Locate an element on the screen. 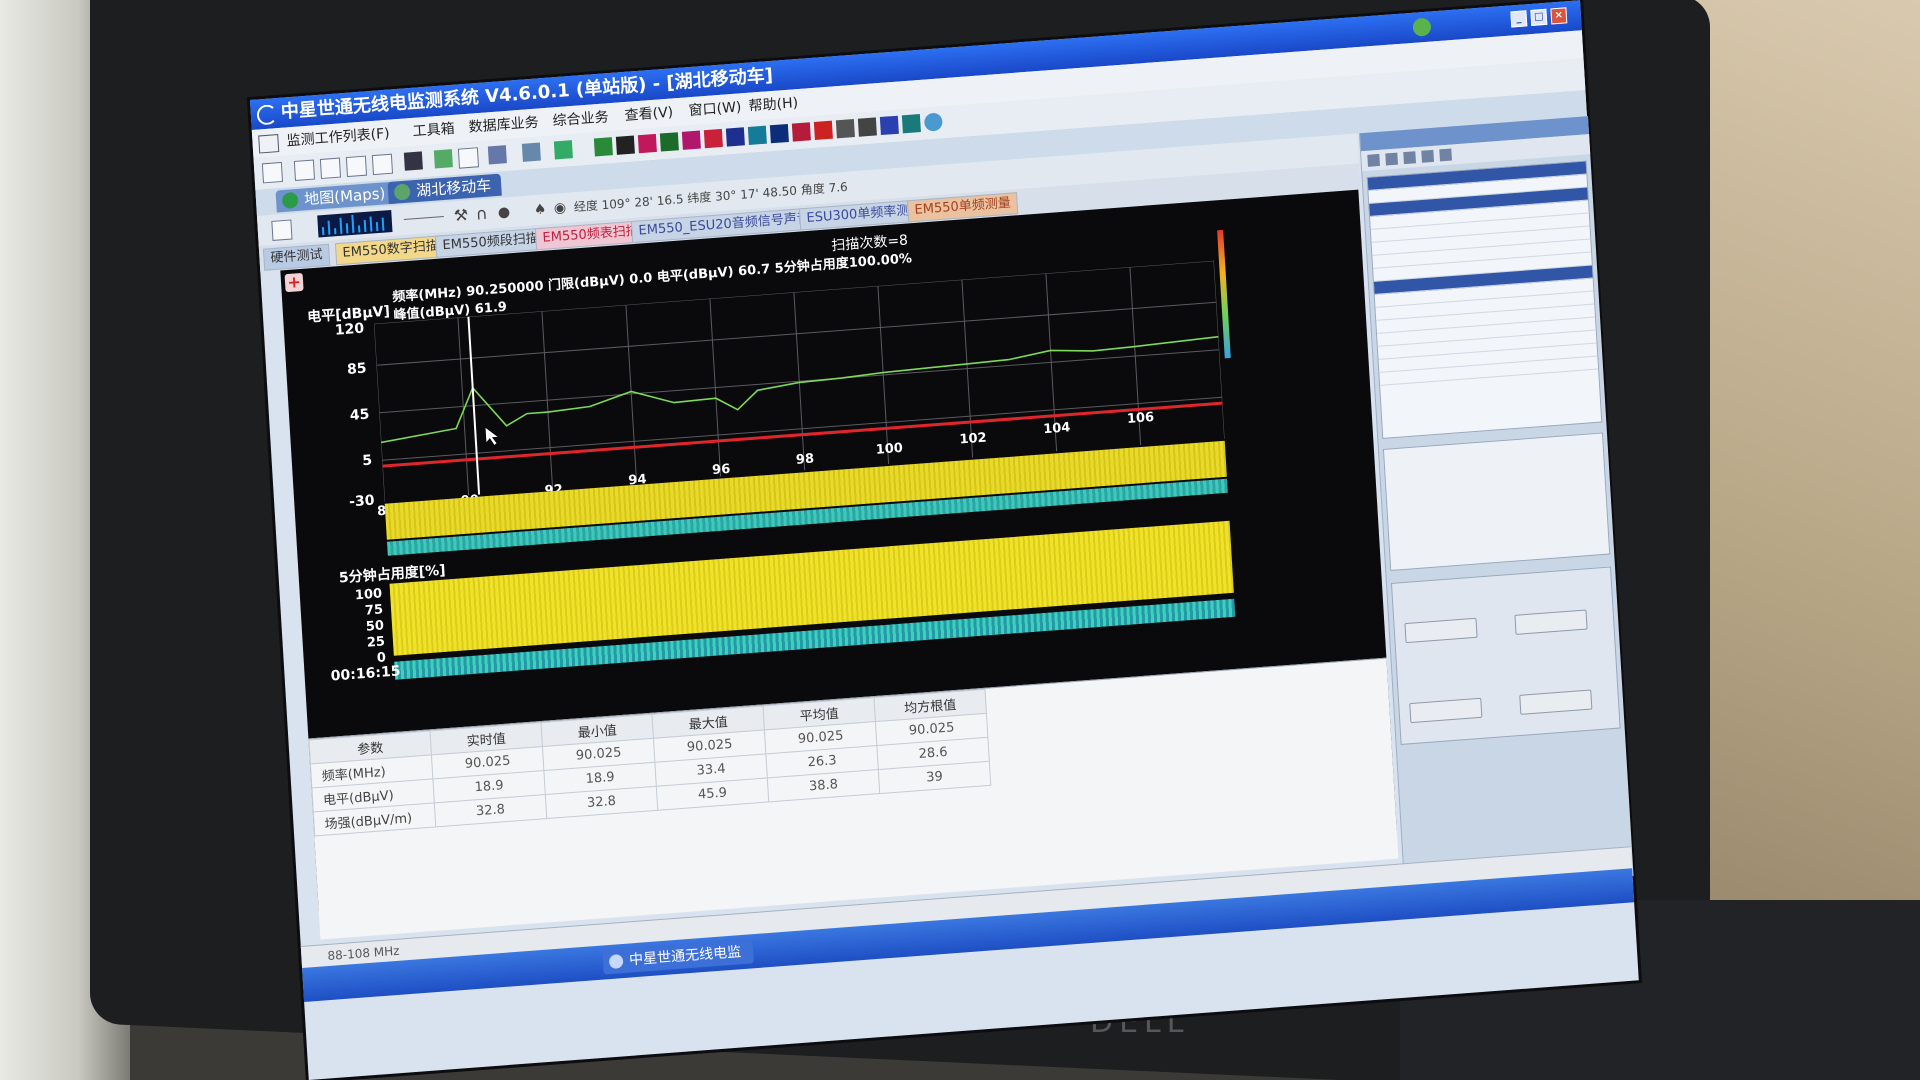 This screenshot has height=1080, width=1920. tab-maps-label: 地图(Maps) is located at coordinates (344, 196).